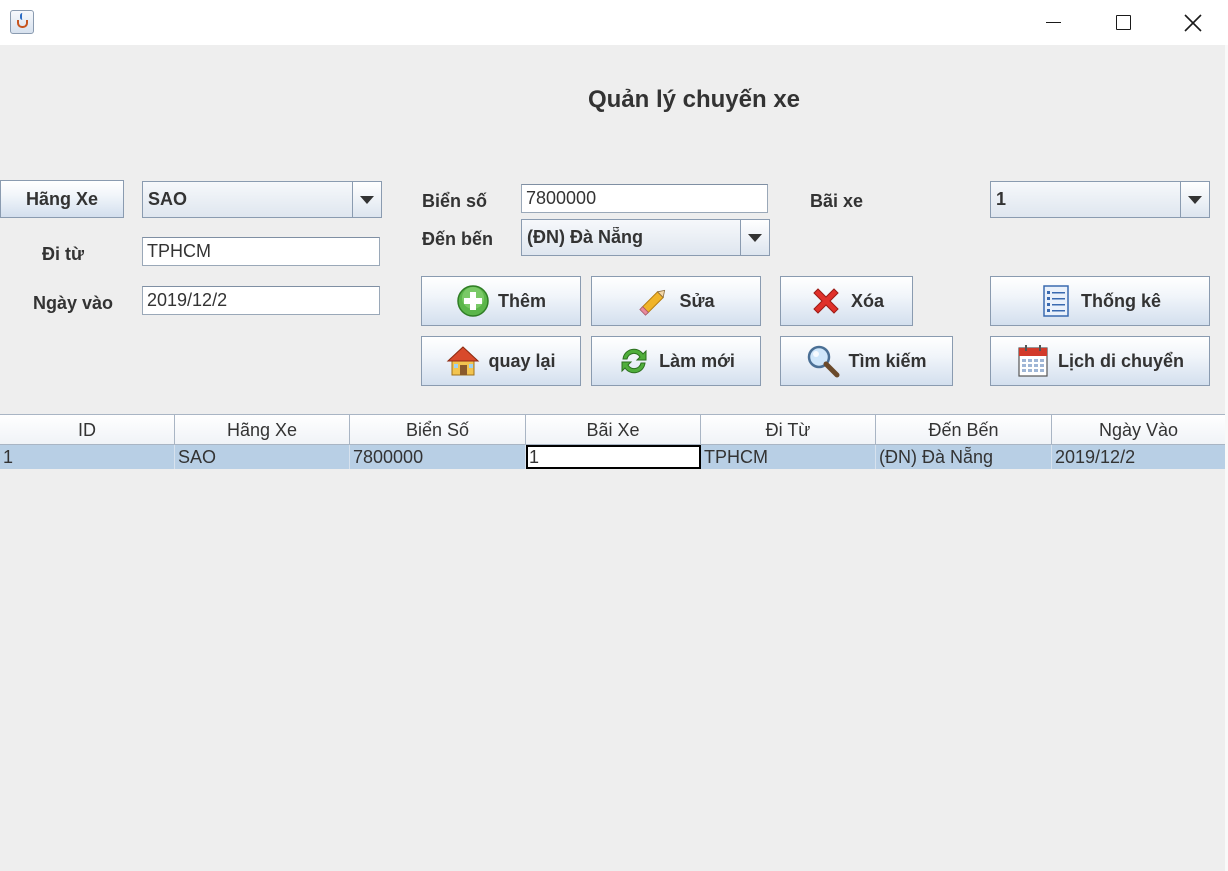 Image resolution: width=1228 pixels, height=871 pixels. I want to click on delete-button-label: Xóa, so click(867, 300).